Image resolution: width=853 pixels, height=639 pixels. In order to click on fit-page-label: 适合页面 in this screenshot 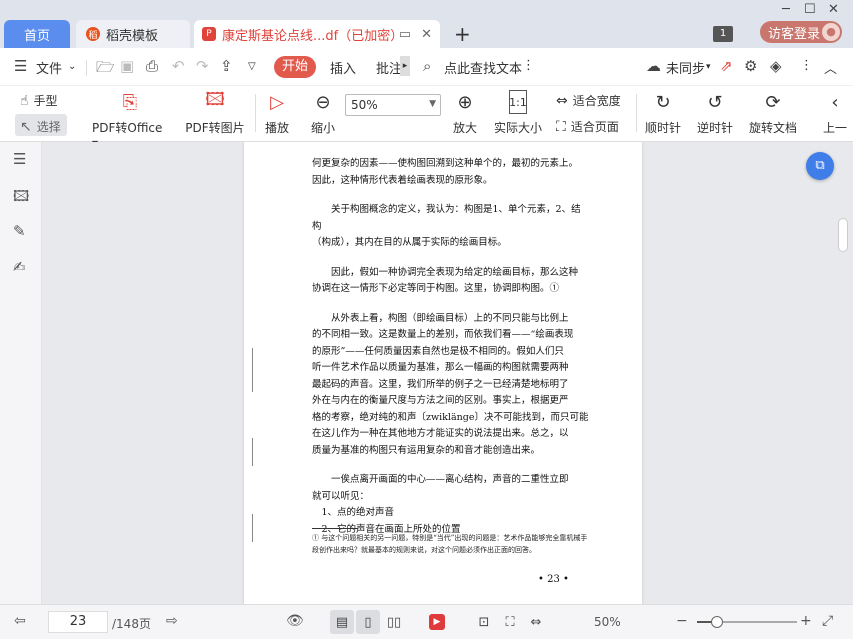, I will do `click(594, 127)`.